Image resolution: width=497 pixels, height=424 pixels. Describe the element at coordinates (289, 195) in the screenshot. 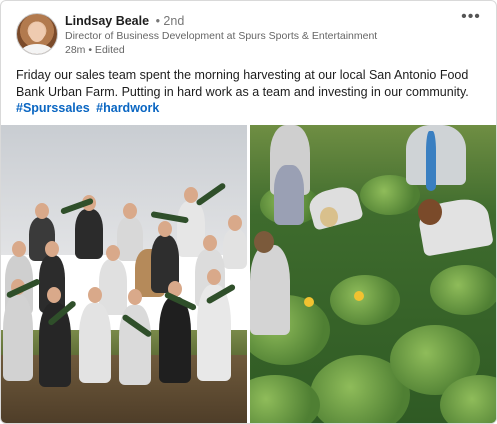

I see `photo-person-legs` at that location.